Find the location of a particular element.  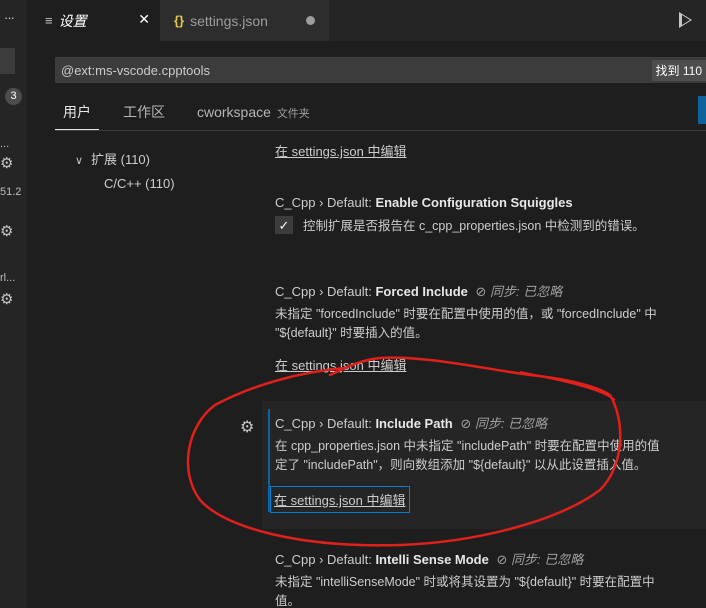

search-input is located at coordinates (353, 70).